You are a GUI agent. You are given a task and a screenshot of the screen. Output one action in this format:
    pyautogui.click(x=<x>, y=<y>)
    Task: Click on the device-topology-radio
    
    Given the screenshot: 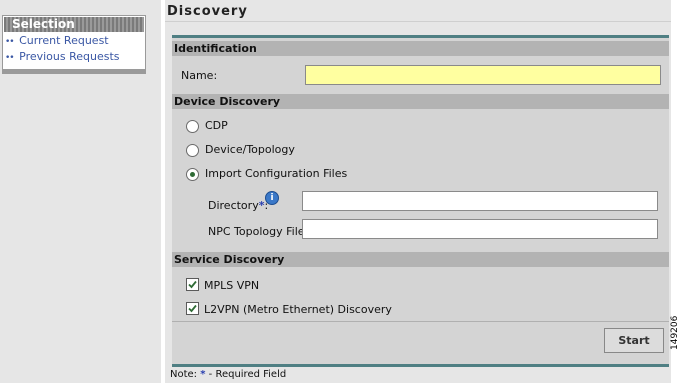 What is the action you would take?
    pyautogui.click(x=192, y=150)
    